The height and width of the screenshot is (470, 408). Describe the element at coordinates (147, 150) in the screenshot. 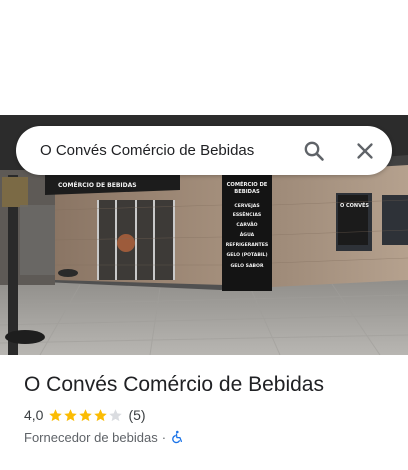

I see `search-input: O Convés Comércio de Bebidas` at that location.